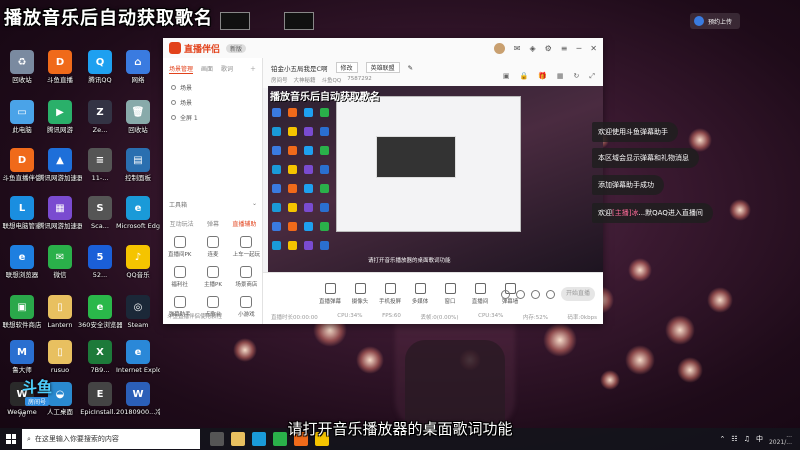 This screenshot has width=800, height=450. Describe the element at coordinates (181, 69) in the screenshot. I see `tab-scenes: 场景管理` at that location.